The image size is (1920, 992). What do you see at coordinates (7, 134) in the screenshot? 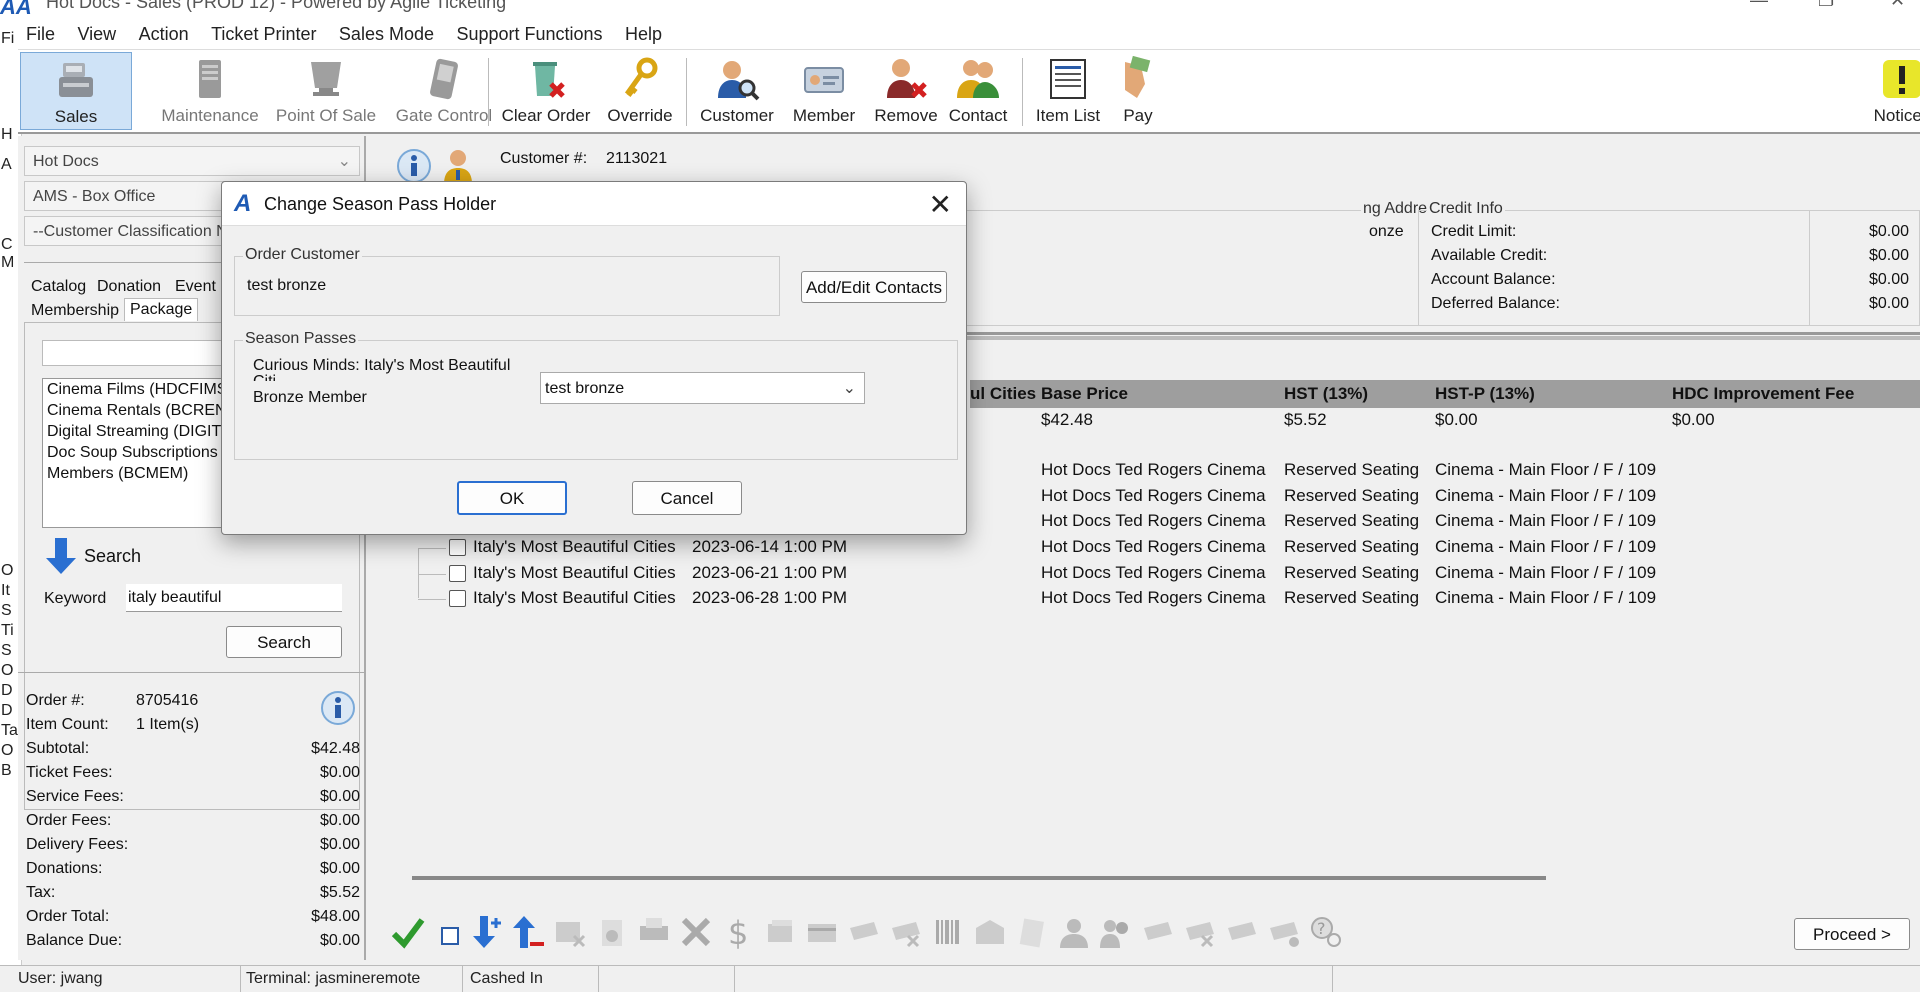
I see `background-window-letter: H` at bounding box center [7, 134].